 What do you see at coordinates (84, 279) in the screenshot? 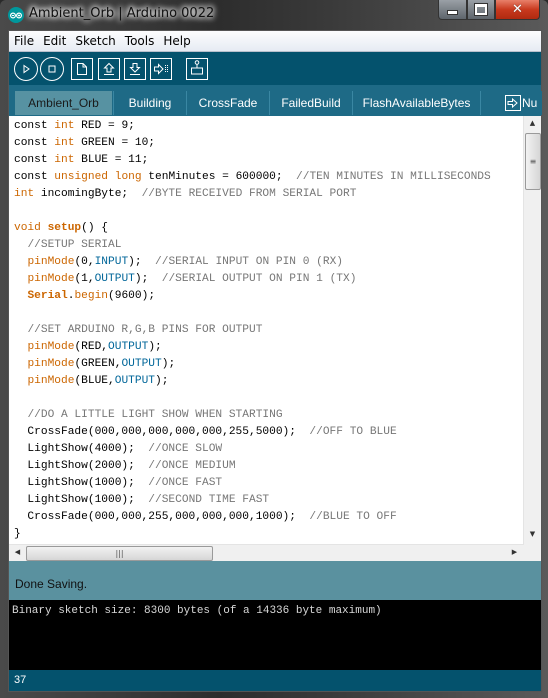
I see `code-token: (1,` at bounding box center [84, 279].